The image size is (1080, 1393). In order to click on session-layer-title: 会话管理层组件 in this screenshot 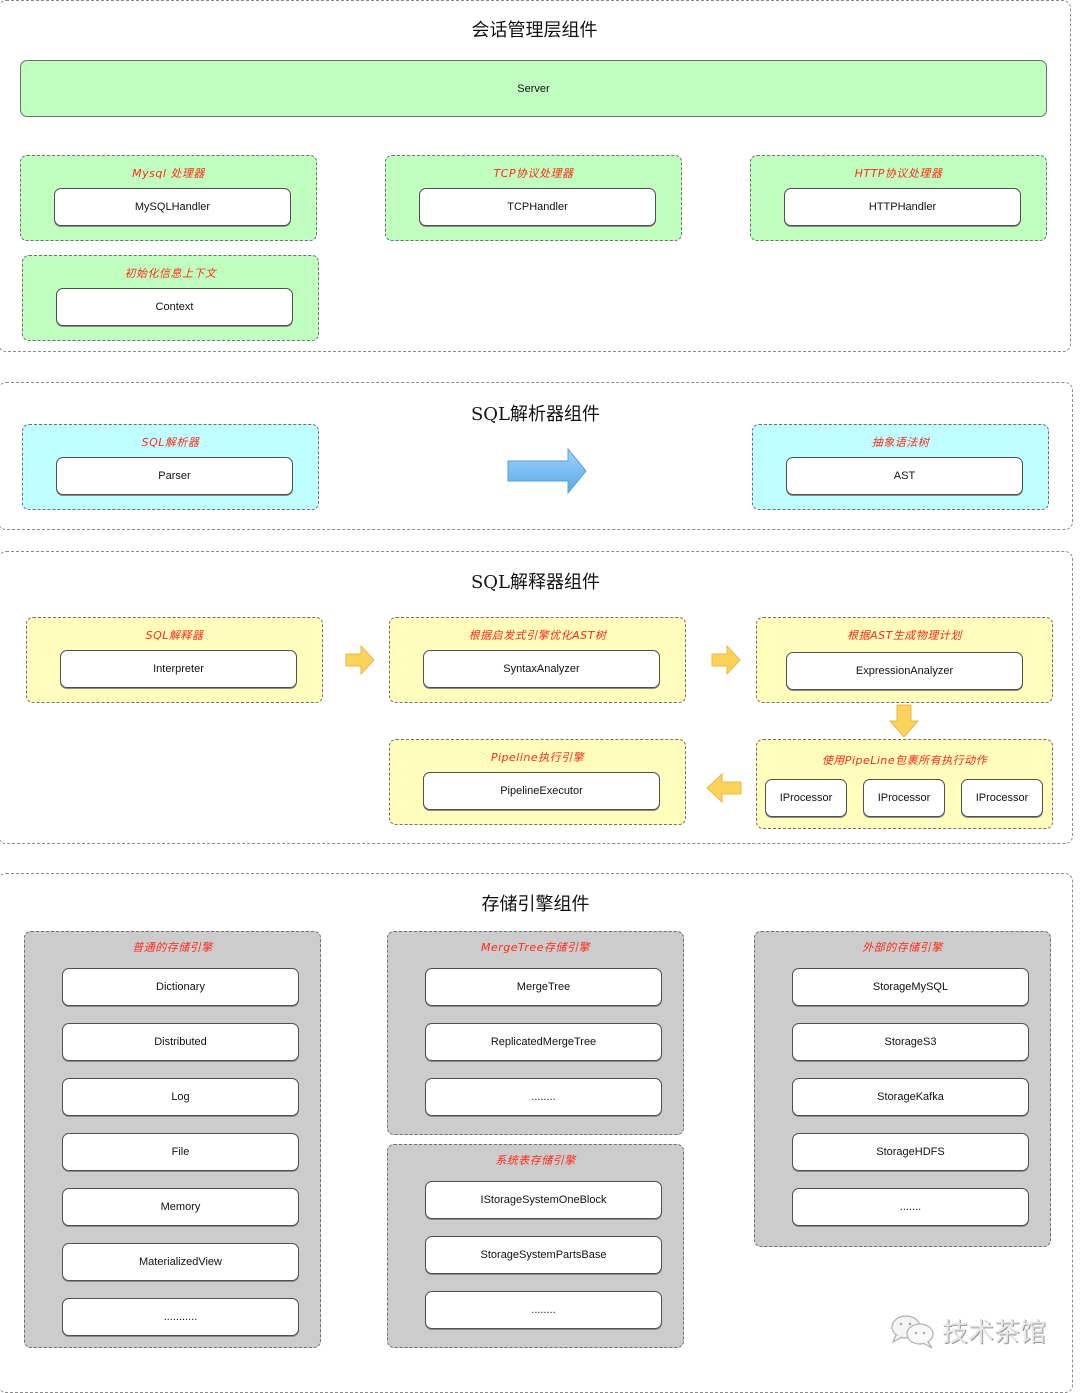, I will do `click(534, 30)`.